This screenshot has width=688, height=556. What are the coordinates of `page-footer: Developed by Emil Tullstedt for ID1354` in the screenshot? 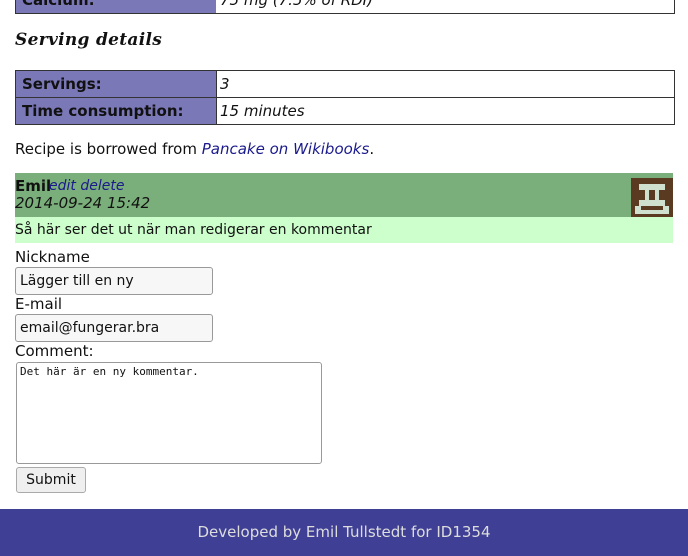 It's located at (344, 532).